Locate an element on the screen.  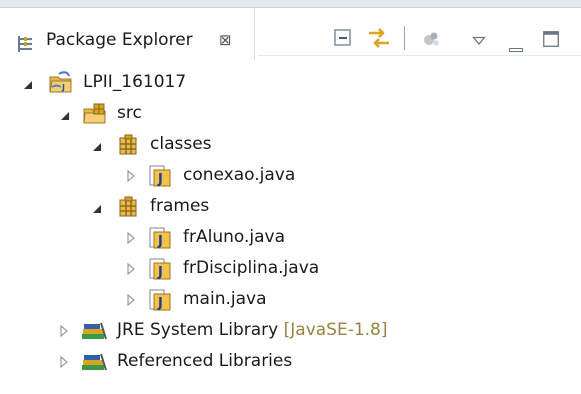
package-explorer-tab: Package Explorer ⊠ is located at coordinates (127, 34).